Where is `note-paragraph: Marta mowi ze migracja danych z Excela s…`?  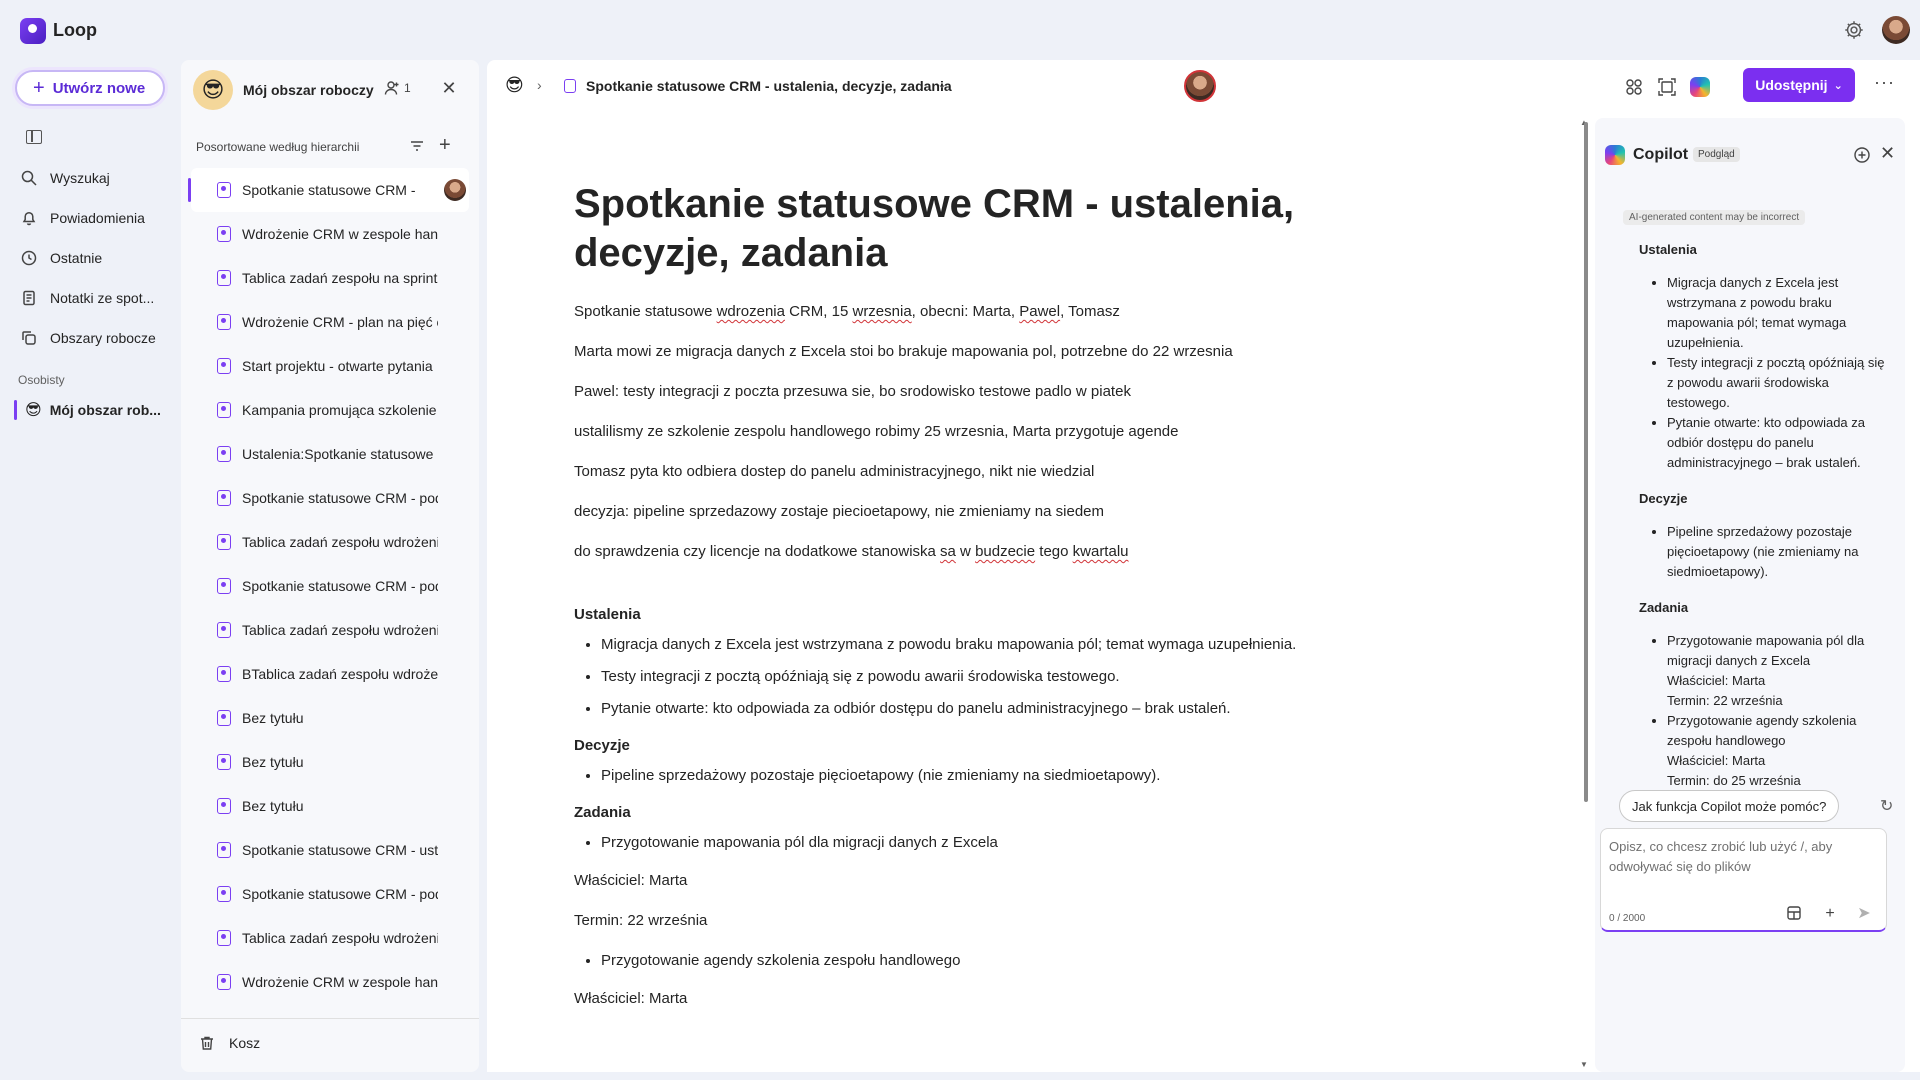 note-paragraph: Marta mowi ze migracja danych z Excela s… is located at coordinates (994, 352).